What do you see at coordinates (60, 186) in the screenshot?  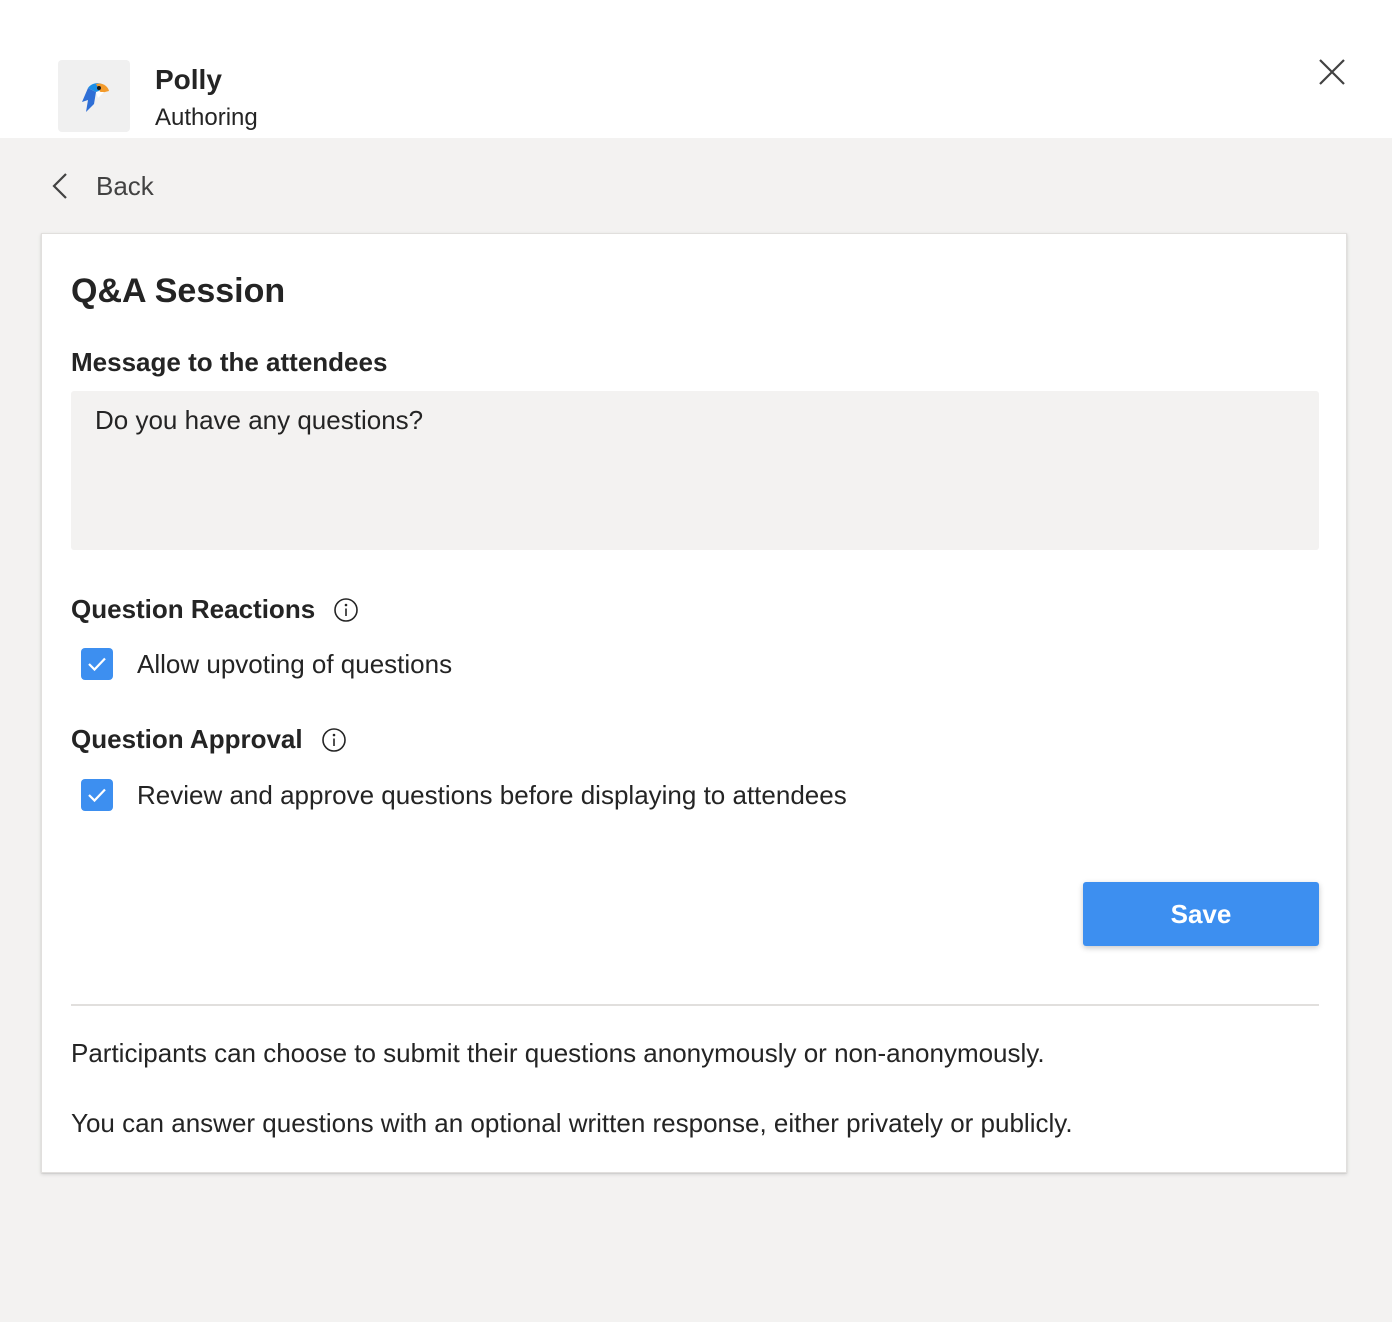 I see `chevron-left-icon` at bounding box center [60, 186].